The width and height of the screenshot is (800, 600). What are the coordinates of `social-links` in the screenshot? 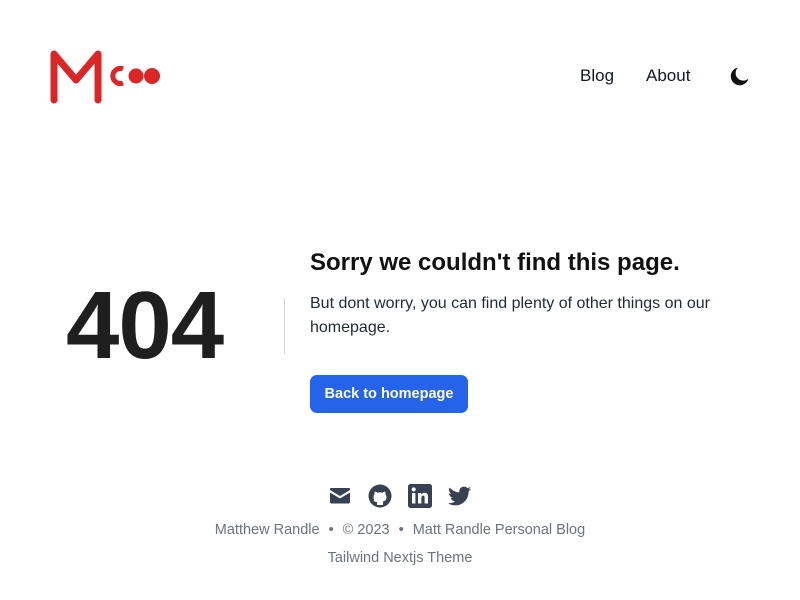 It's located at (400, 496).